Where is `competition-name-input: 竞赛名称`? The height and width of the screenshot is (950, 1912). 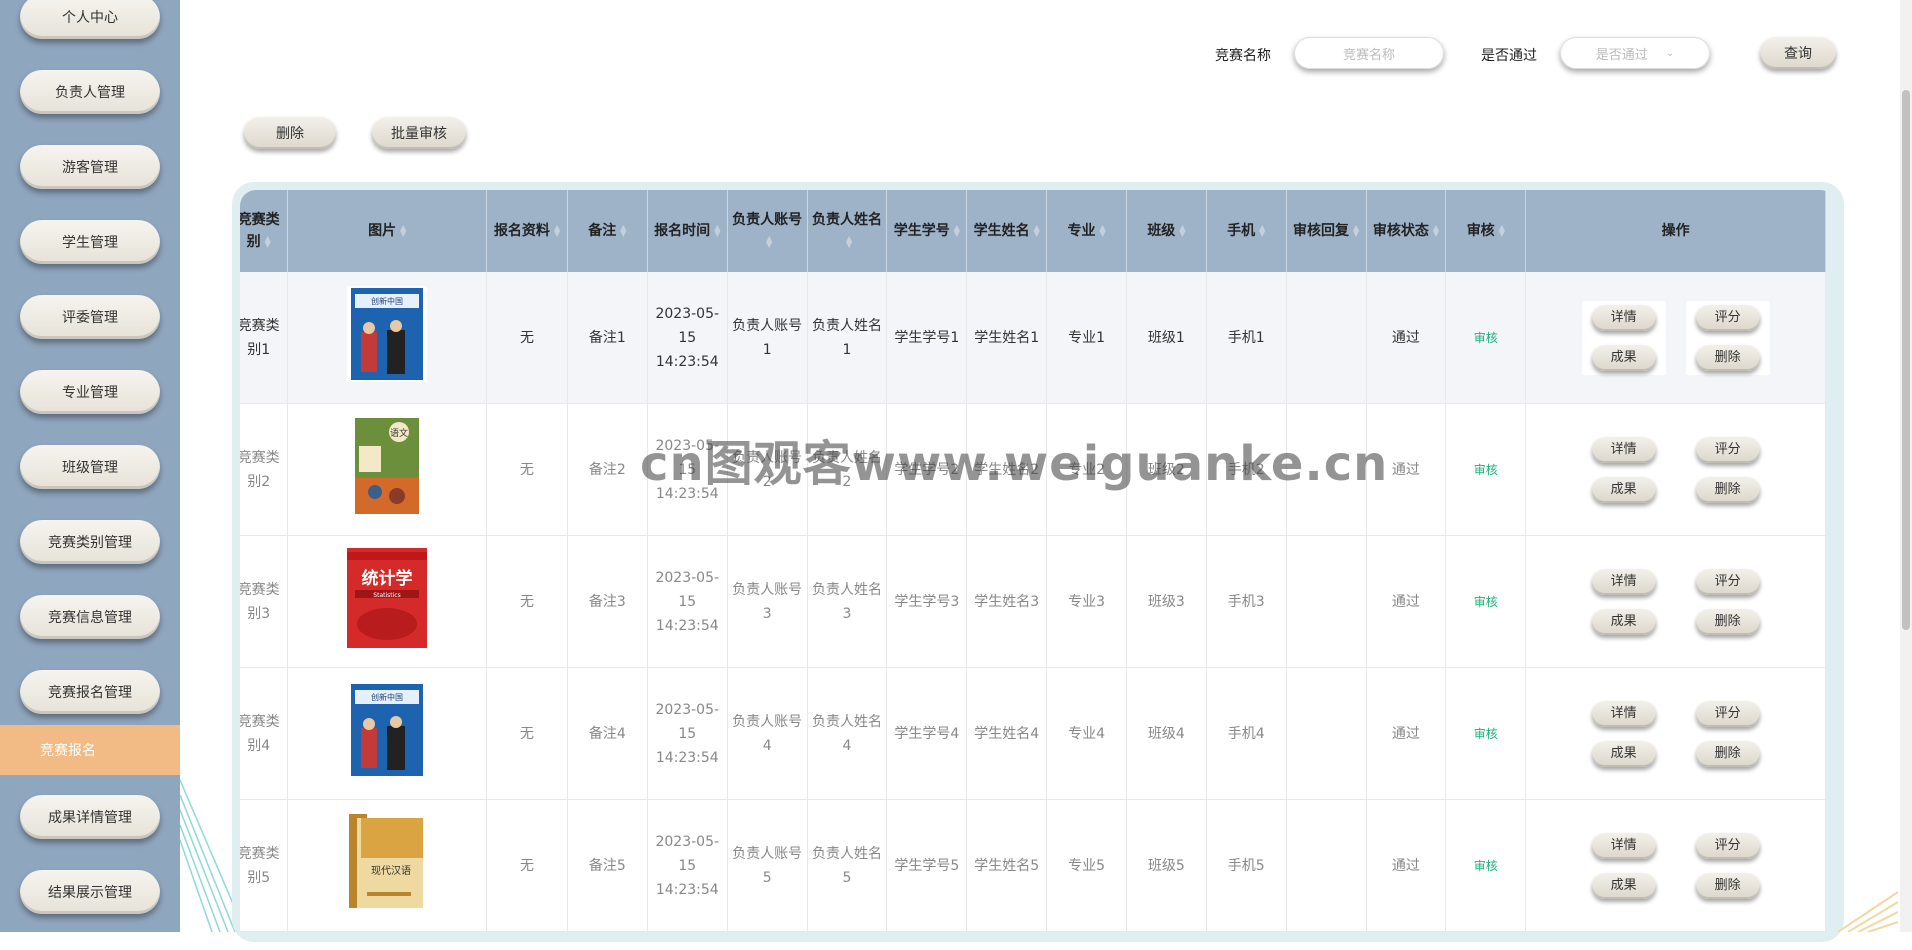 competition-name-input: 竞赛名称 is located at coordinates (1369, 53).